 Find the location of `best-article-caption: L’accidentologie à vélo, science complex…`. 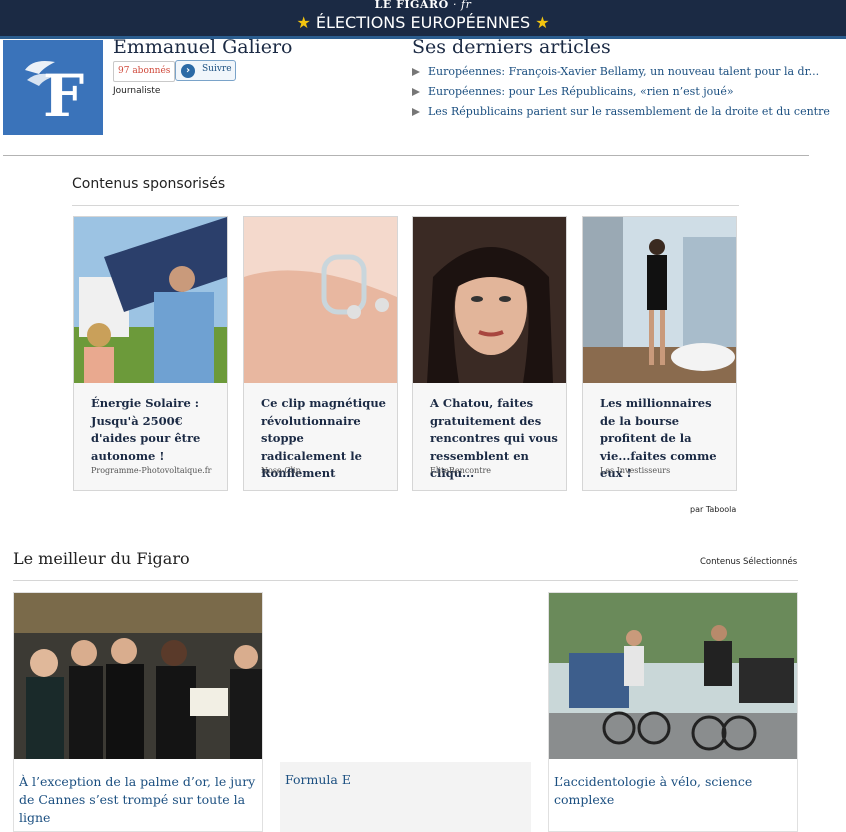

best-article-caption: L’accidentologie à vélo, science complex… is located at coordinates (653, 790).